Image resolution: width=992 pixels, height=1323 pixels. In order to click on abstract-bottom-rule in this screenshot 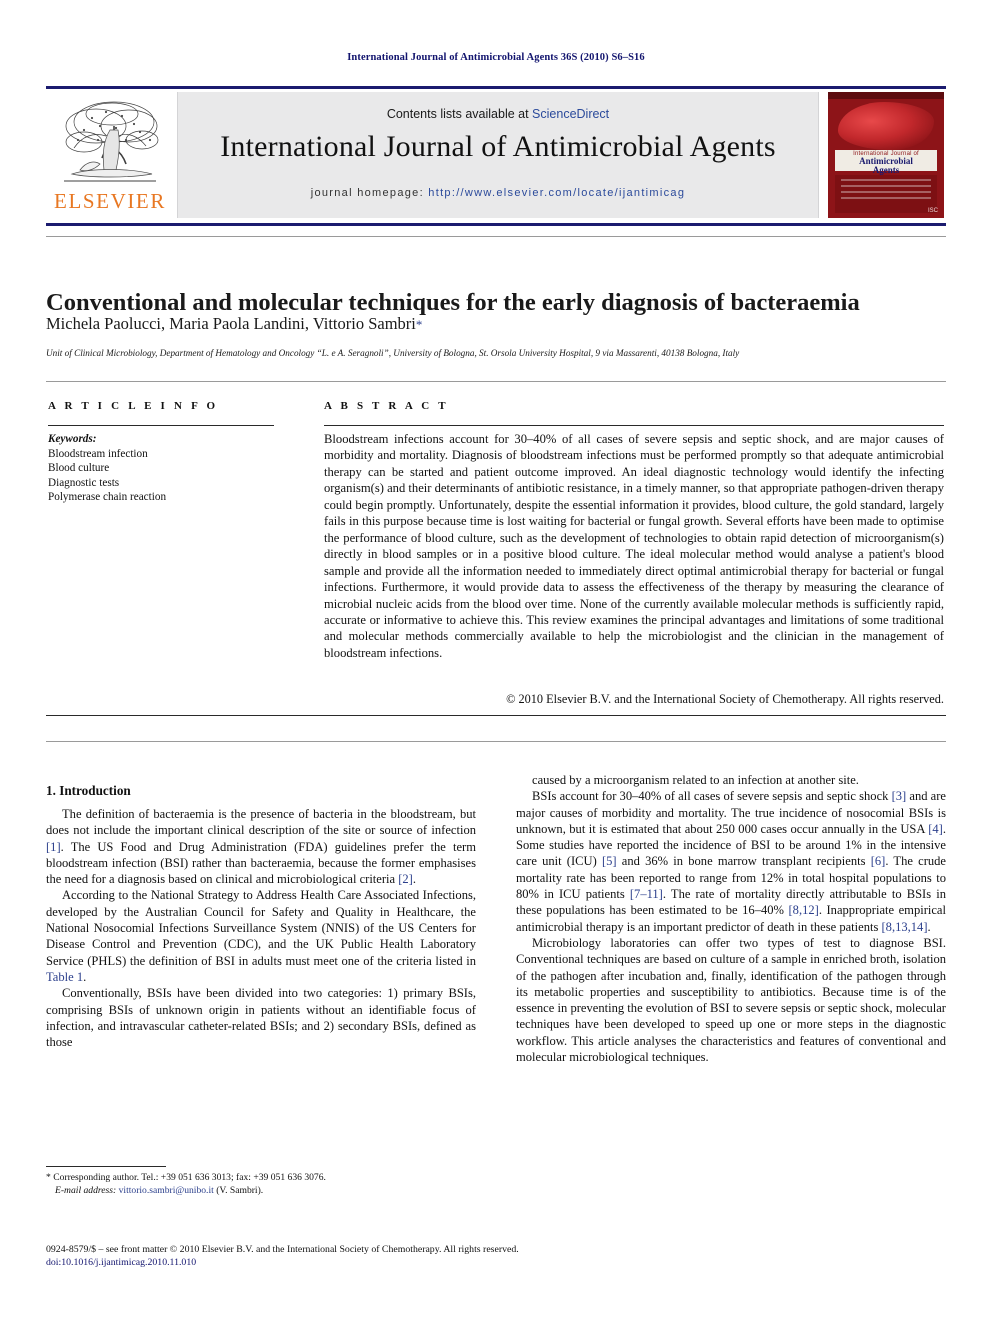, I will do `click(496, 715)`.